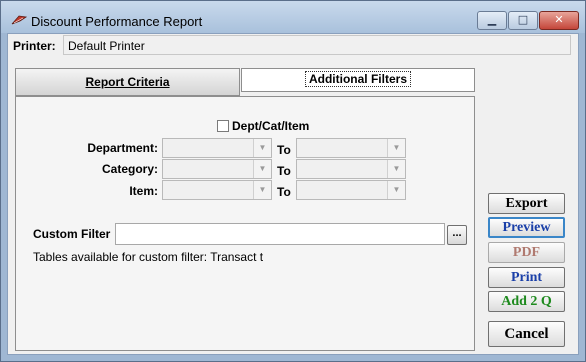  What do you see at coordinates (223, 126) in the screenshot?
I see `dept-cat-item-checkbox` at bounding box center [223, 126].